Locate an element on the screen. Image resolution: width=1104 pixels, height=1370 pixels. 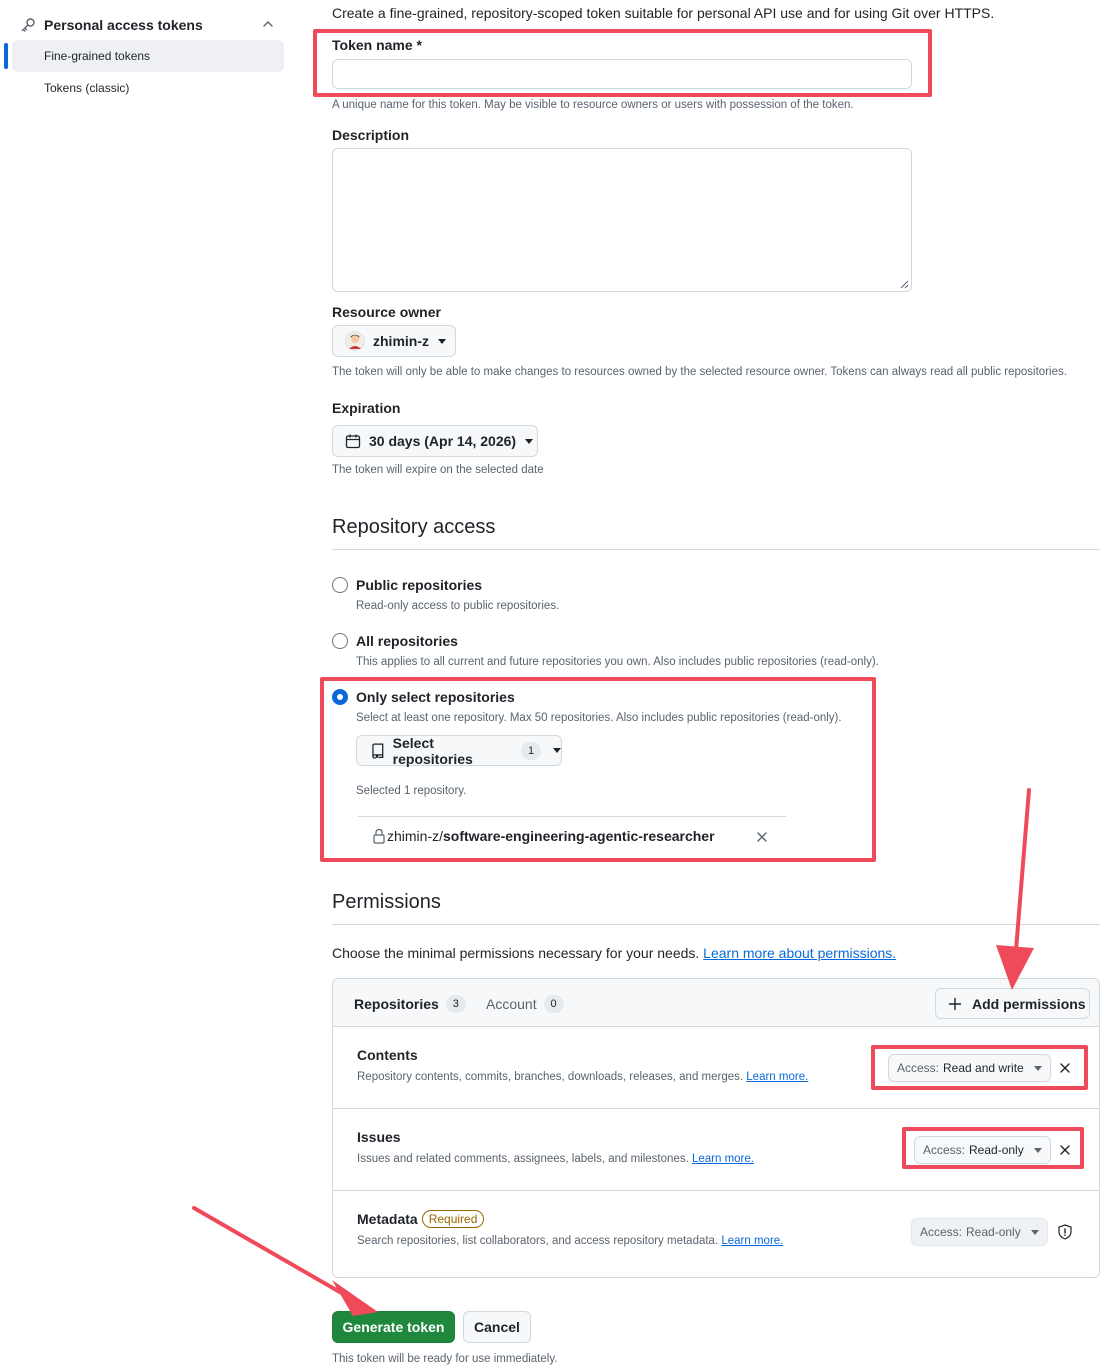
tab-account: Account 0 is located at coordinates (525, 1004).